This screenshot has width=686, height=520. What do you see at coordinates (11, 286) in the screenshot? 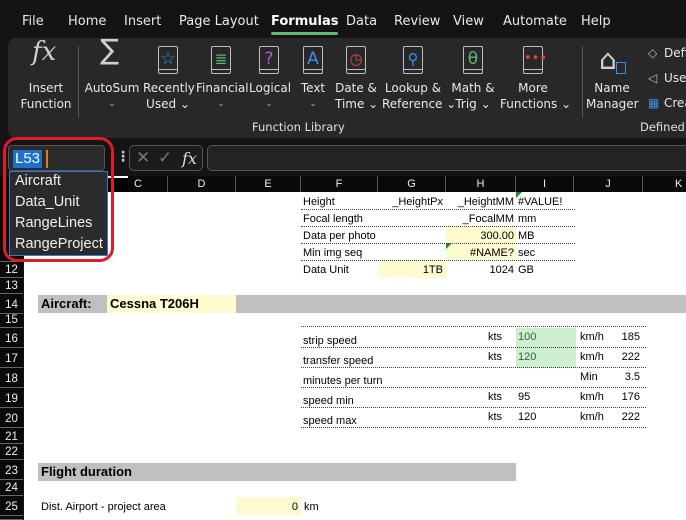
I see `row-header-13: 13` at bounding box center [11, 286].